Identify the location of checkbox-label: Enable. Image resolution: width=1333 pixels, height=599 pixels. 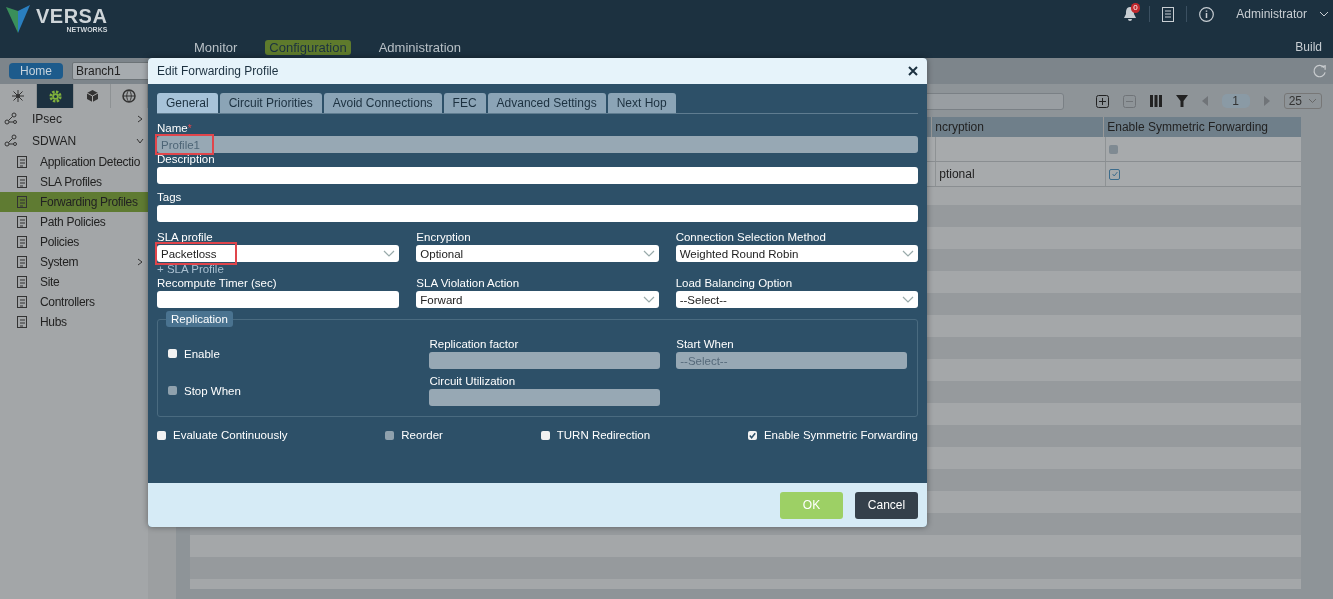
(202, 353).